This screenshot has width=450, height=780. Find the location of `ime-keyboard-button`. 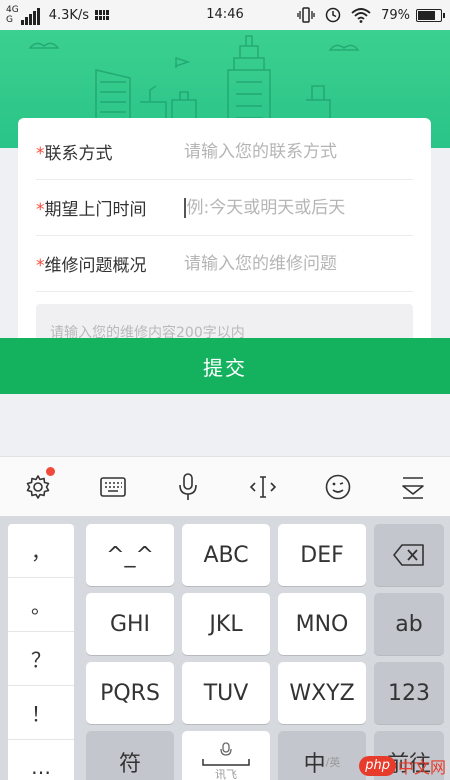

ime-keyboard-button is located at coordinates (112, 487).